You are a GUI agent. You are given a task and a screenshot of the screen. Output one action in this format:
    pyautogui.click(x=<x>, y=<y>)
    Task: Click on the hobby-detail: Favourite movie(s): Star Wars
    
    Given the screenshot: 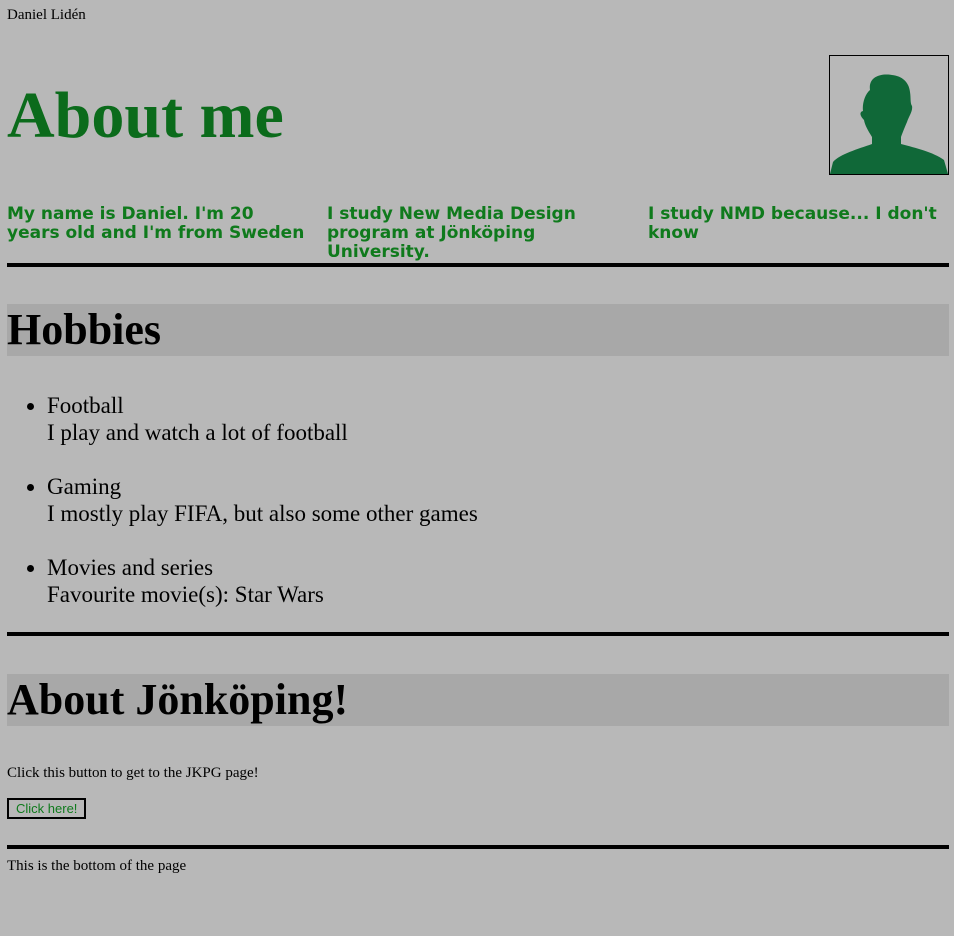 What is the action you would take?
    pyautogui.click(x=185, y=594)
    